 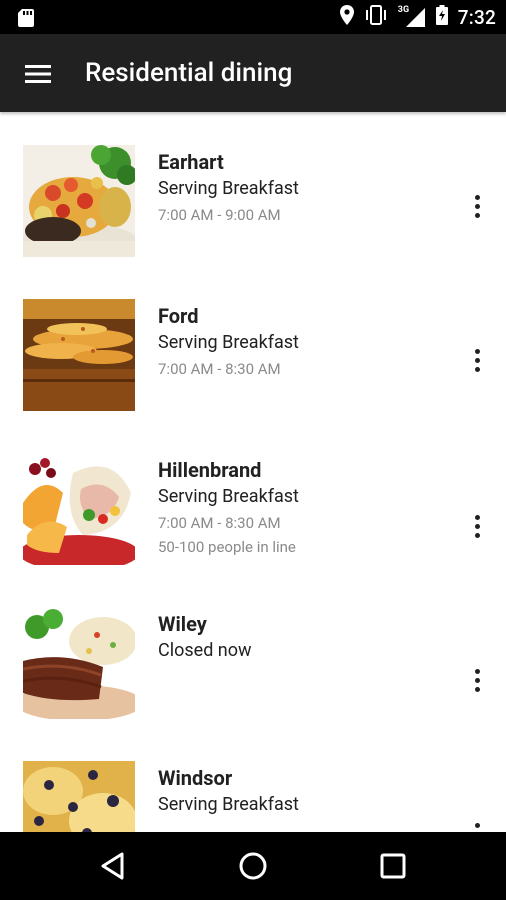 I want to click on dining-hall-name: Earhart, so click(x=191, y=162).